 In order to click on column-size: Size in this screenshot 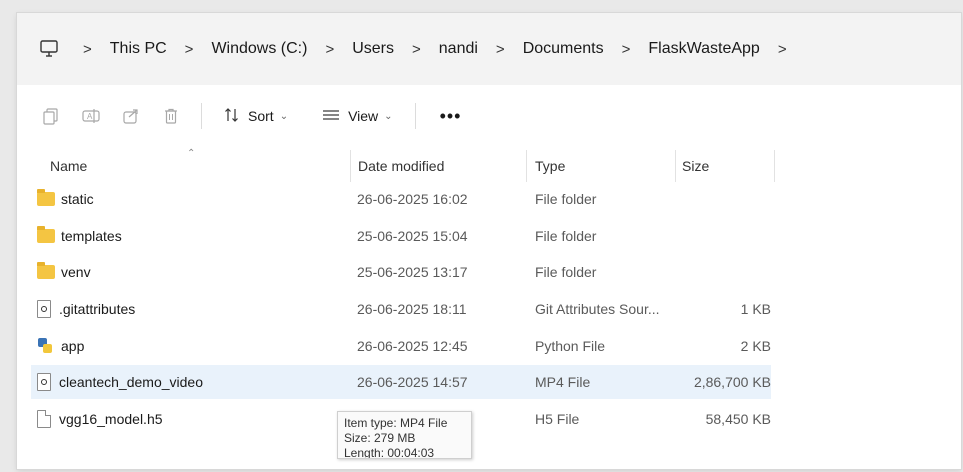, I will do `click(727, 166)`.